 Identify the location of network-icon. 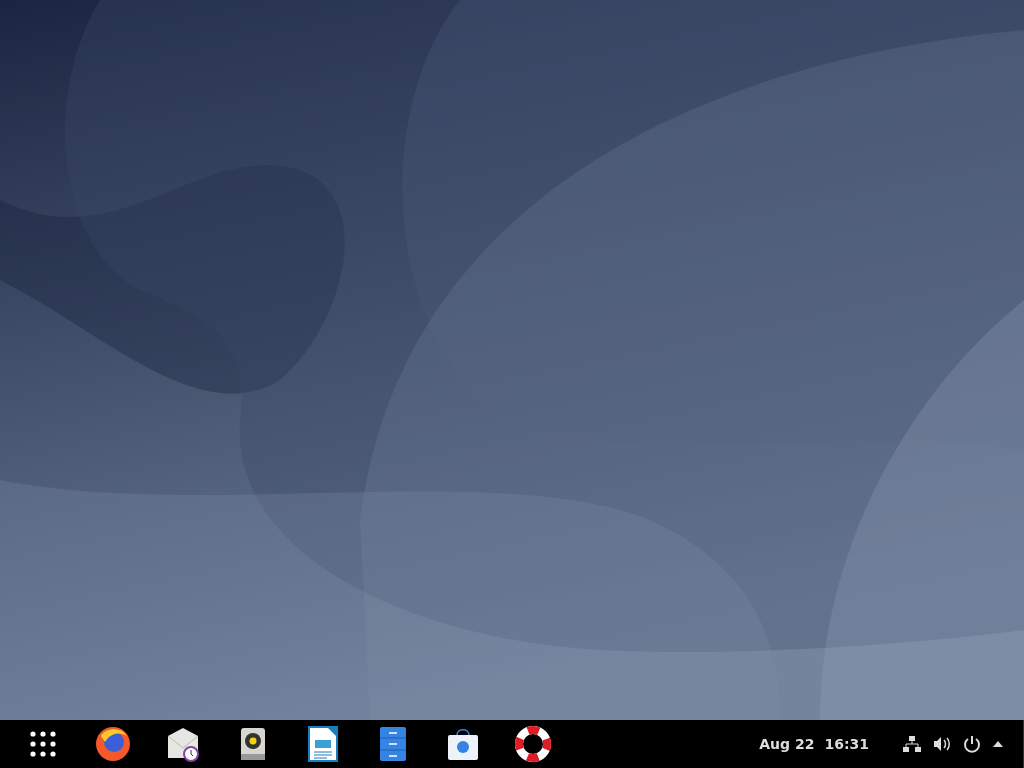
(912, 744).